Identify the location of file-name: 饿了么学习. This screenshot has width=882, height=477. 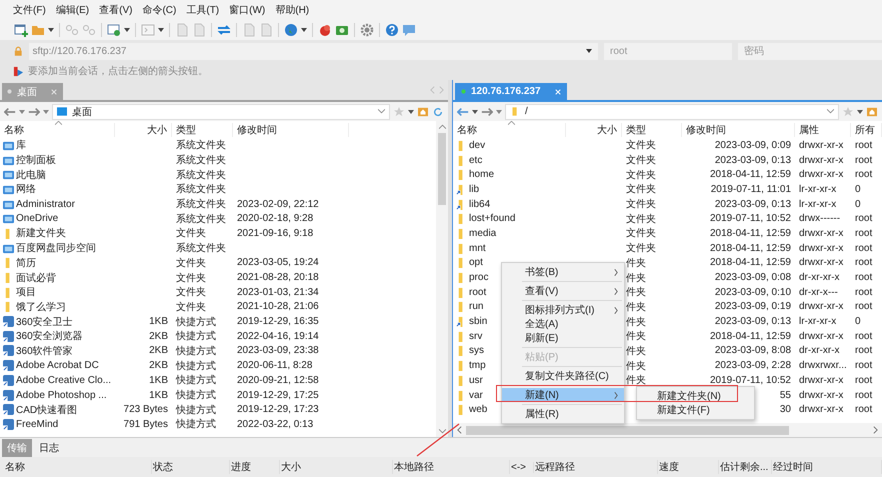
(41, 307).